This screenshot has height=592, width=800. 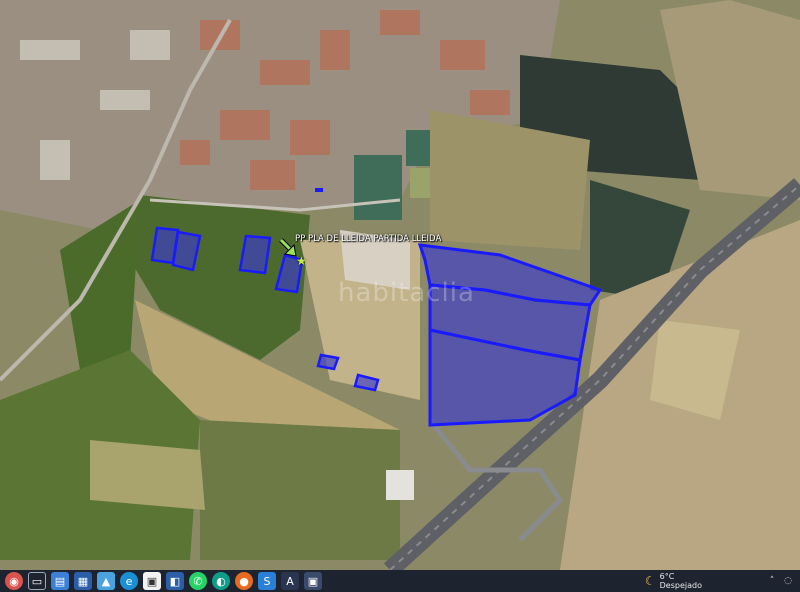 What do you see at coordinates (290, 581) in the screenshot?
I see `app-a-icon: A` at bounding box center [290, 581].